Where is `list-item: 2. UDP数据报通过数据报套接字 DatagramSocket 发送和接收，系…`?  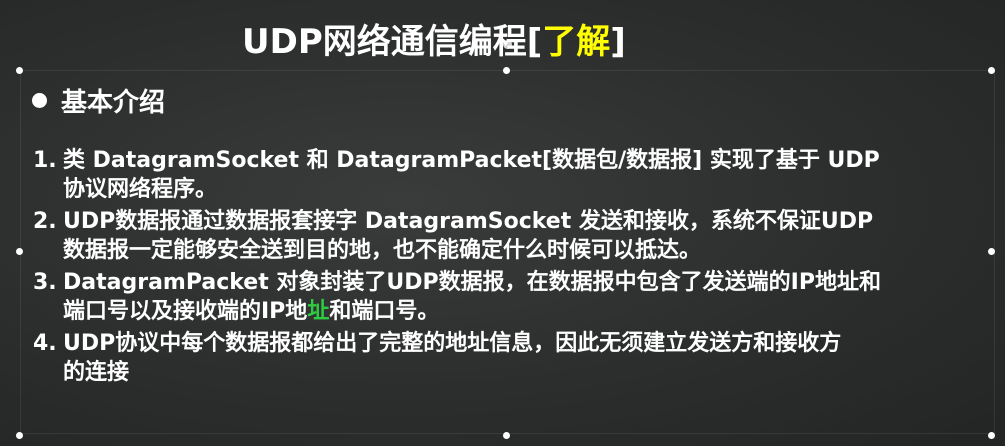 list-item: 2. UDP数据报通过数据报套接字 DatagramSocket 发送和接收，系… is located at coordinates (453, 236).